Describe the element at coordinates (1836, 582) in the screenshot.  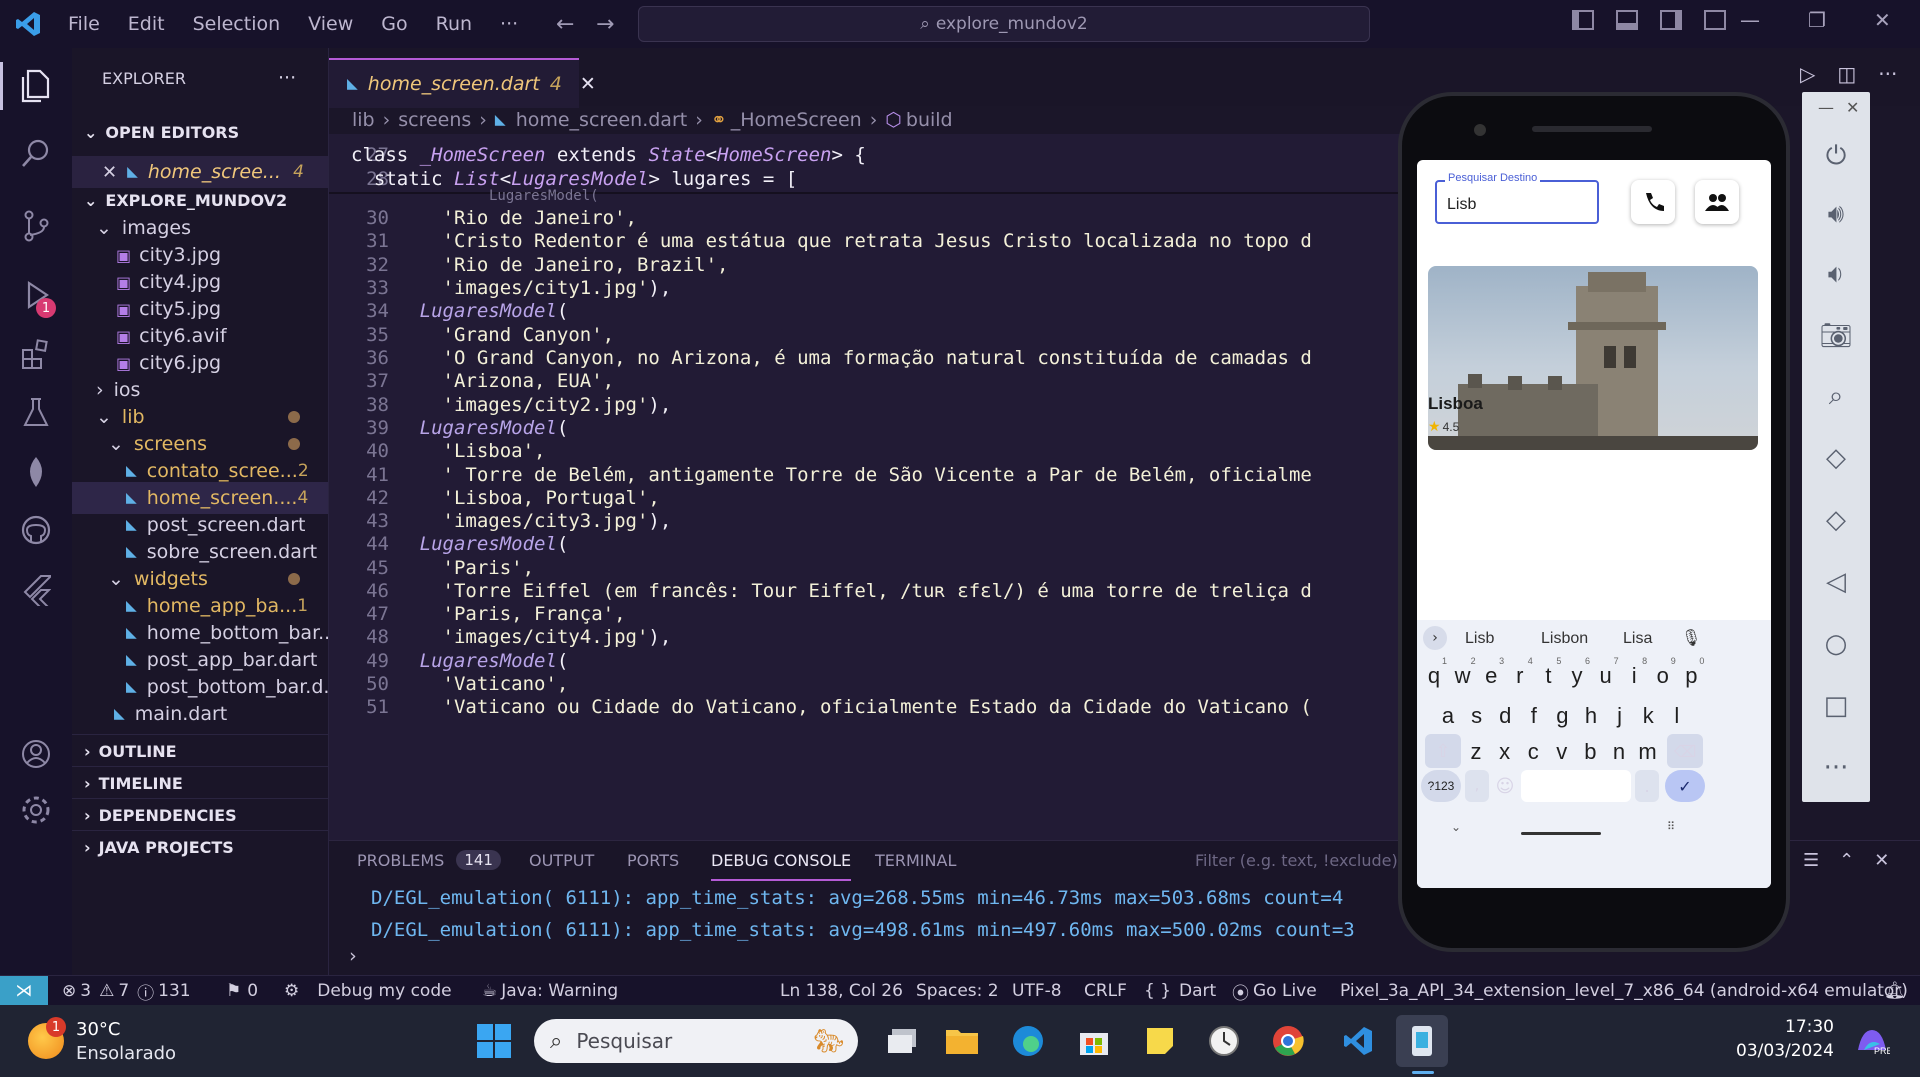
I see `back-nav-icon: ◁` at that location.